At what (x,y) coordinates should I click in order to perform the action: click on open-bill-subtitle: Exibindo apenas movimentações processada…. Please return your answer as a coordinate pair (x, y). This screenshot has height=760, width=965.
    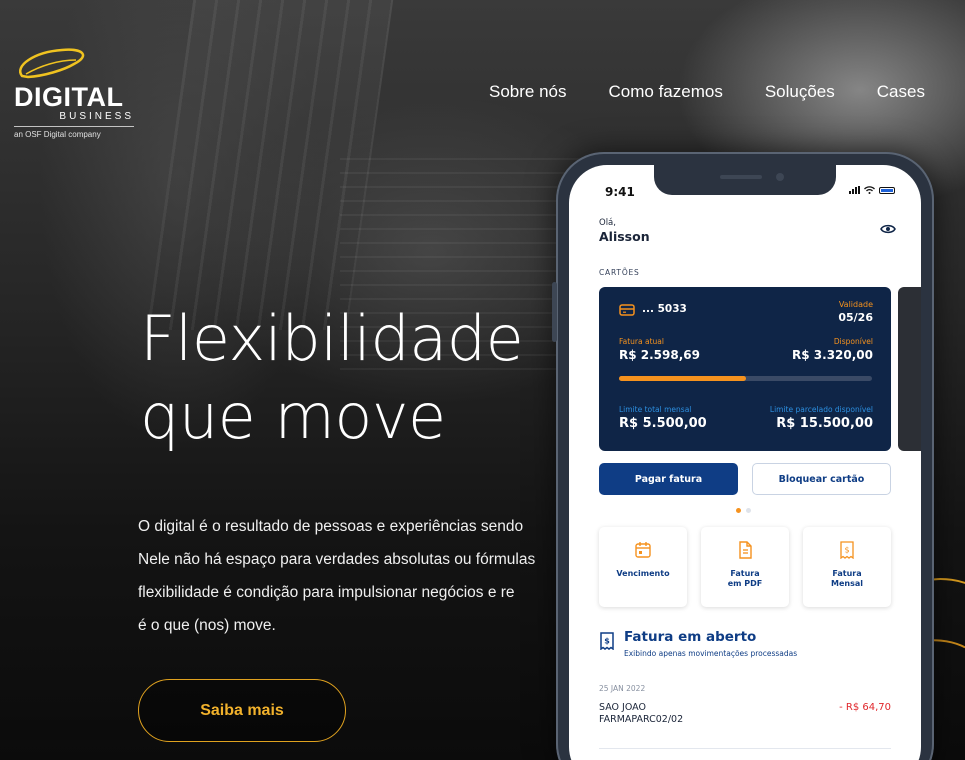
    Looking at the image, I should click on (711, 653).